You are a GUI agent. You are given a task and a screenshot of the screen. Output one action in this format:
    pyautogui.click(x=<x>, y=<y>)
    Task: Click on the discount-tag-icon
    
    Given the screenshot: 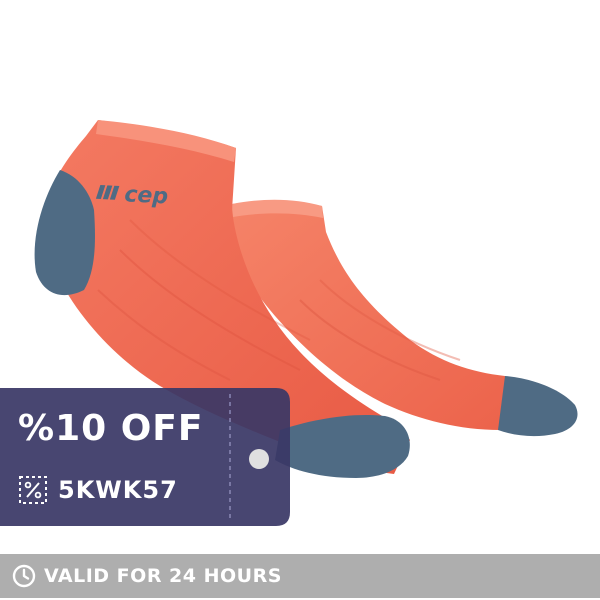 What is the action you would take?
    pyautogui.click(x=33, y=490)
    